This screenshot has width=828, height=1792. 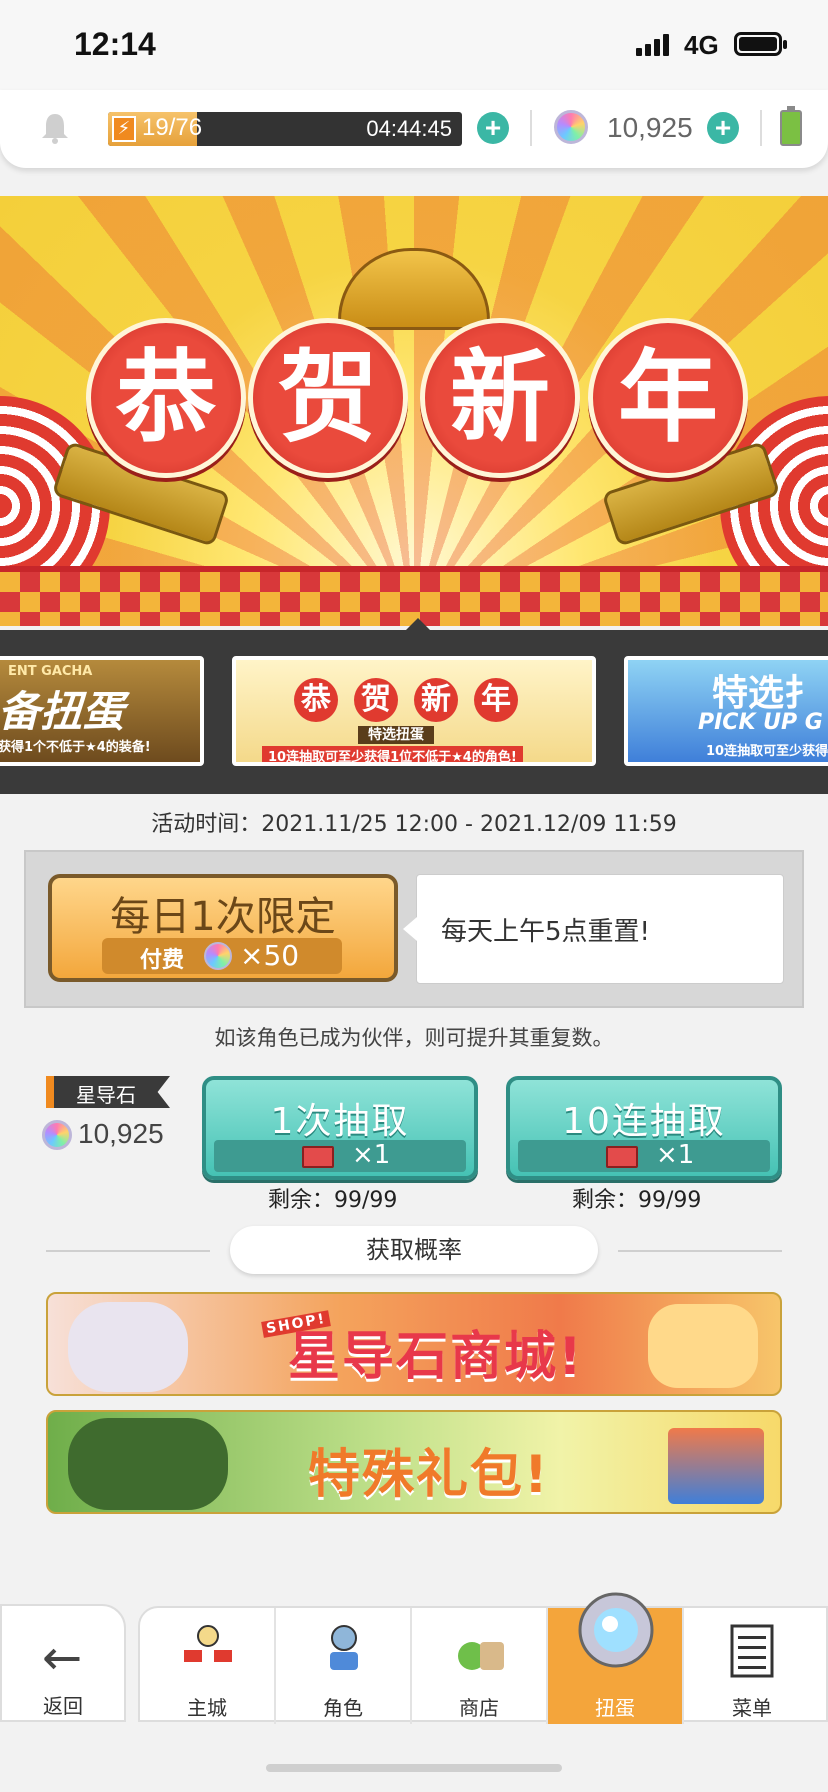 What do you see at coordinates (124, 129) in the screenshot?
I see `lightning-icon: ⚡` at bounding box center [124, 129].